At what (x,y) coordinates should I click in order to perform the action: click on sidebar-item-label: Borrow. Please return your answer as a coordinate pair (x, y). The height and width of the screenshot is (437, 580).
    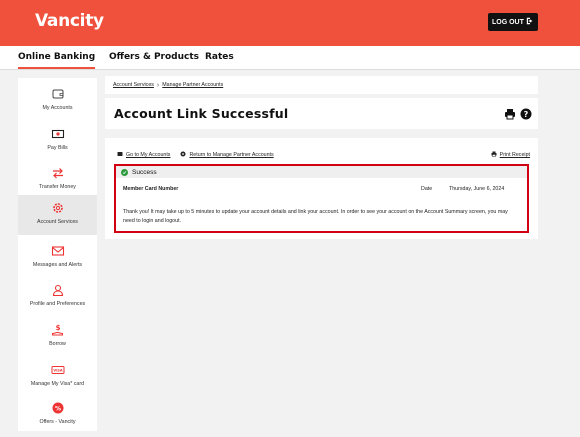
    Looking at the image, I should click on (57, 344).